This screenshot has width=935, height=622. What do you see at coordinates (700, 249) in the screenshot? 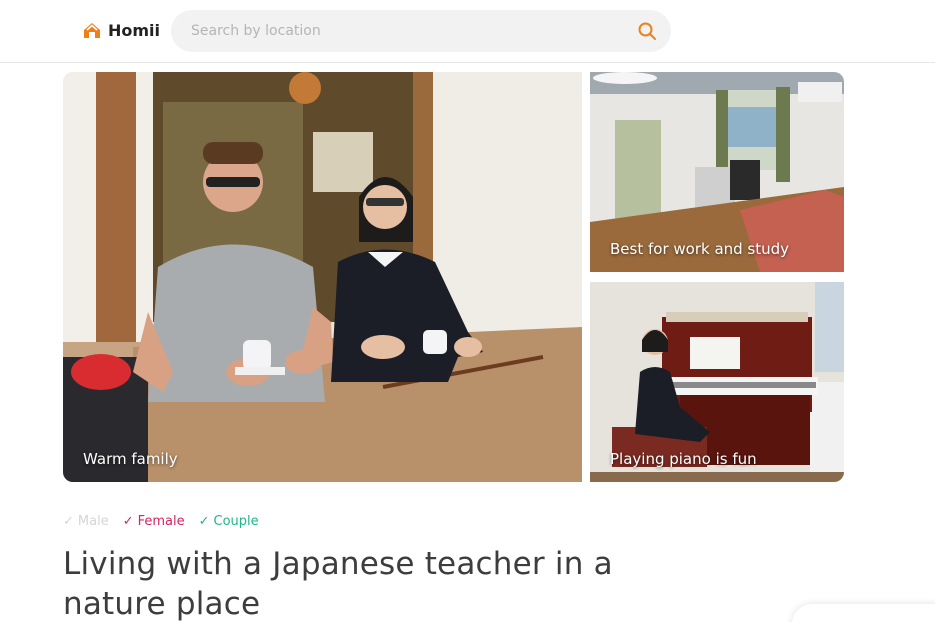
I see `photo-caption: Best for work and study` at bounding box center [700, 249].